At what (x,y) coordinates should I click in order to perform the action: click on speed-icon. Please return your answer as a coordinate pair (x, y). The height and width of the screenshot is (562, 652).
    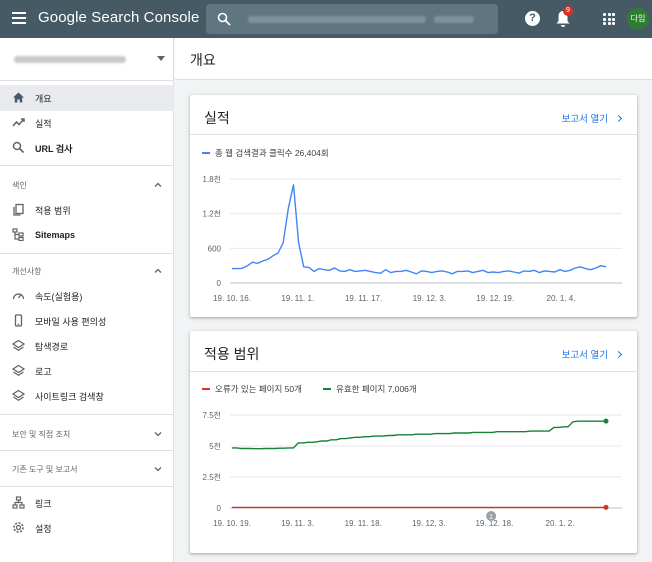
    Looking at the image, I should click on (18, 296).